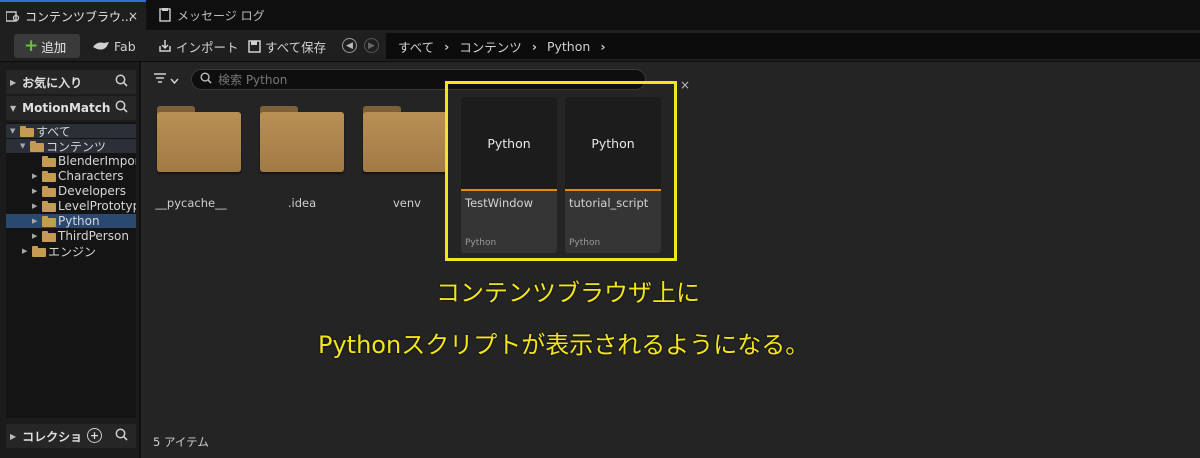 The height and width of the screenshot is (458, 1200). Describe the element at coordinates (793, 46) in the screenshot. I see `breadcrumb: すべて › コンテンツ › Python ›` at that location.